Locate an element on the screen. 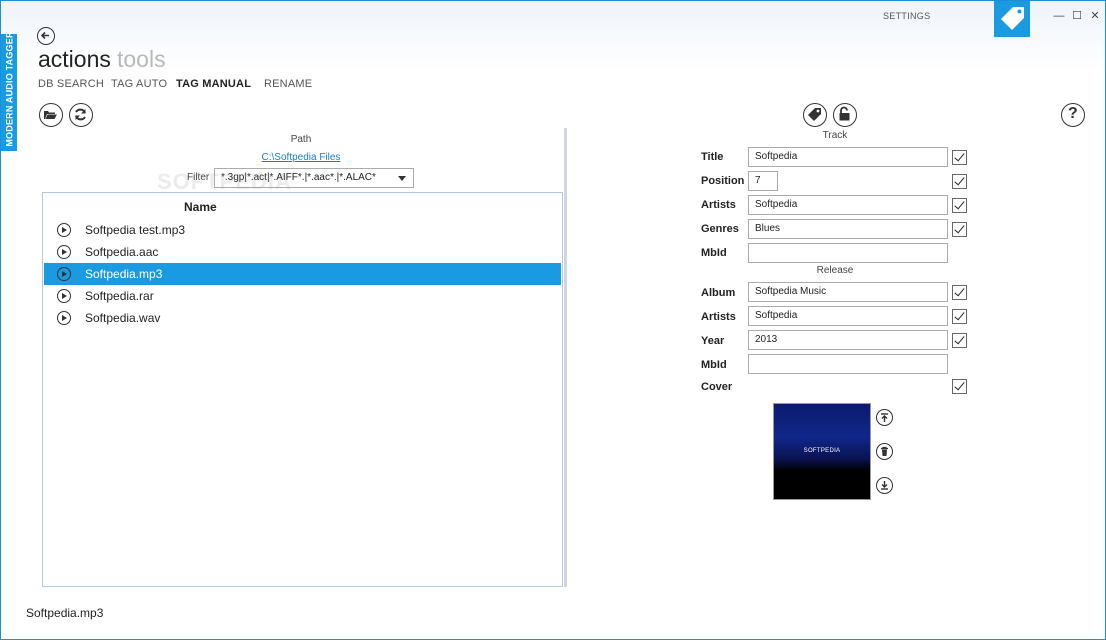 This screenshot has width=1106, height=640. cover-art-text: SOFTPEDIA is located at coordinates (822, 451).